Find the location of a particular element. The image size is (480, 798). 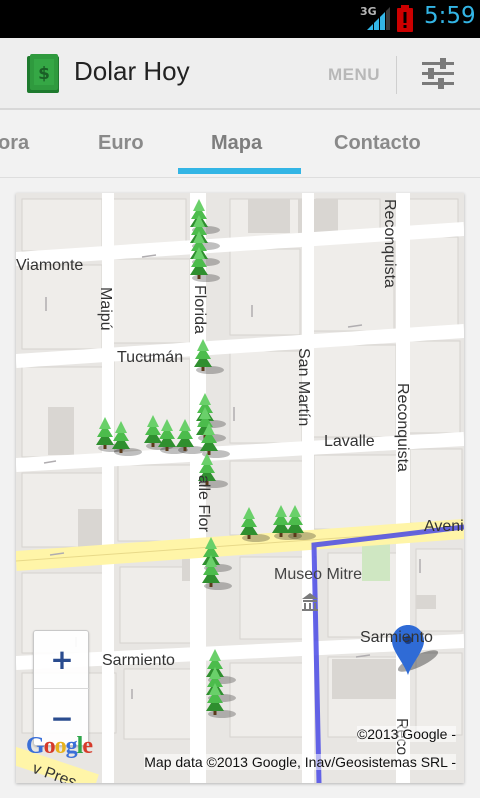

street-label-sarmiento-right: Sarmiento is located at coordinates (396, 637).